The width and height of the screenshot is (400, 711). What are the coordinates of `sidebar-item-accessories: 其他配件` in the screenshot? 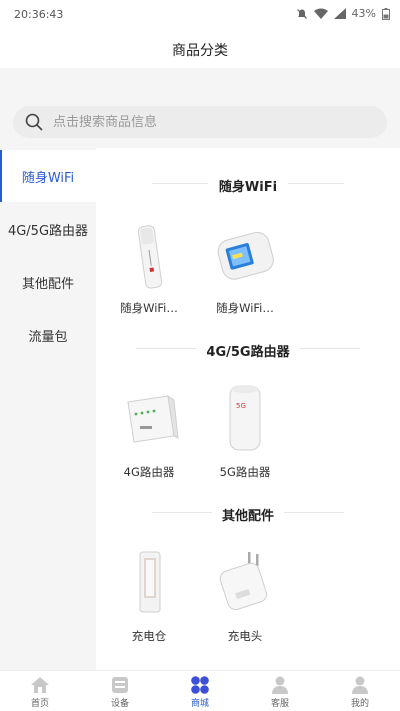 It's located at (48, 282).